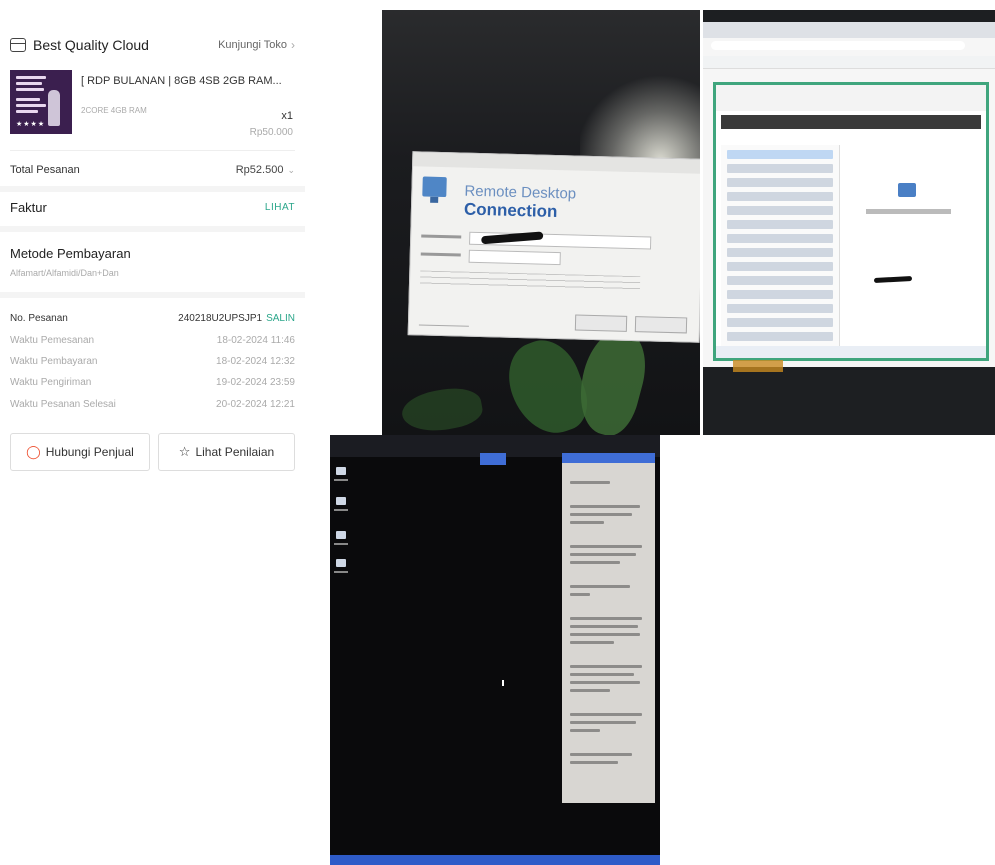  What do you see at coordinates (39, 318) in the screenshot?
I see `order-number-label: No. Pesanan` at bounding box center [39, 318].